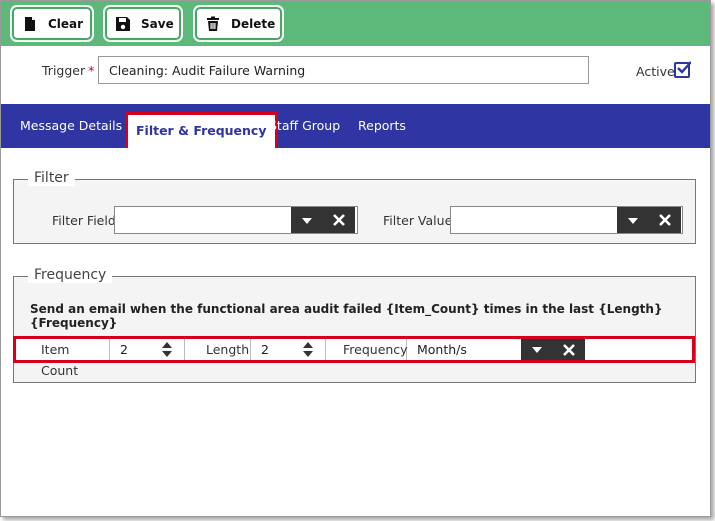  I want to click on check-icon, so click(684, 67).